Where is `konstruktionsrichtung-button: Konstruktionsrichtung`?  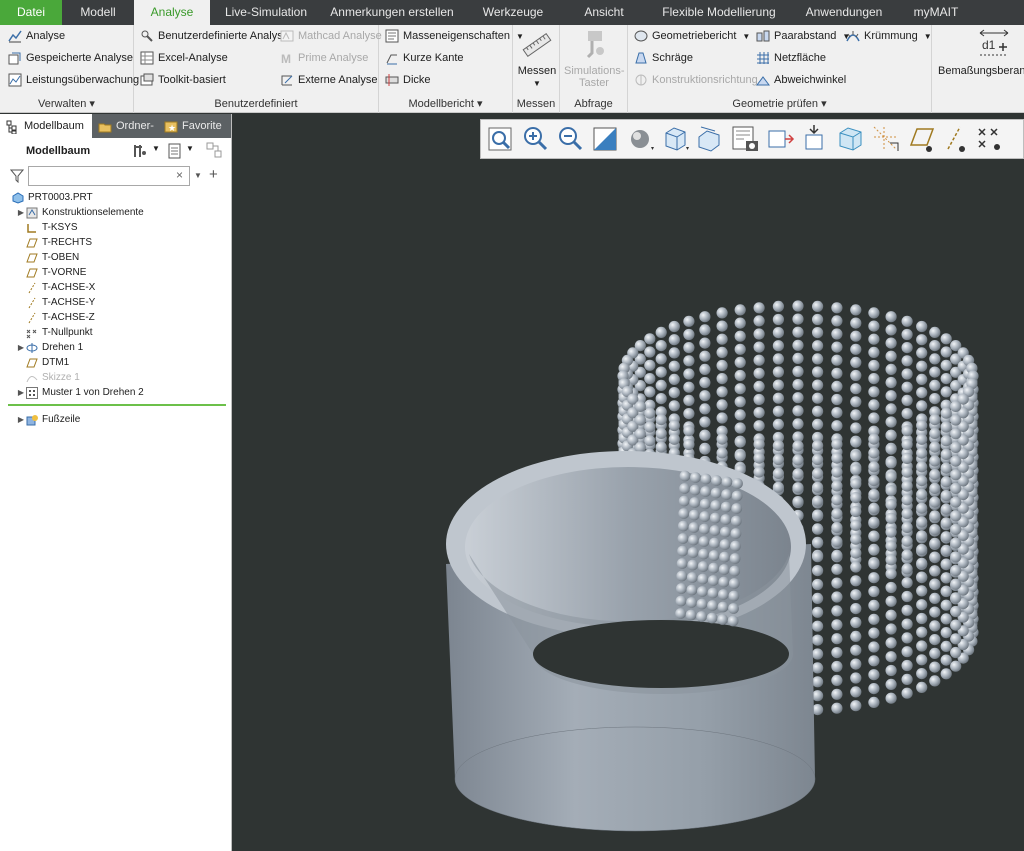
konstruktionsrichtung-button: Konstruktionsrichtung is located at coordinates (696, 80).